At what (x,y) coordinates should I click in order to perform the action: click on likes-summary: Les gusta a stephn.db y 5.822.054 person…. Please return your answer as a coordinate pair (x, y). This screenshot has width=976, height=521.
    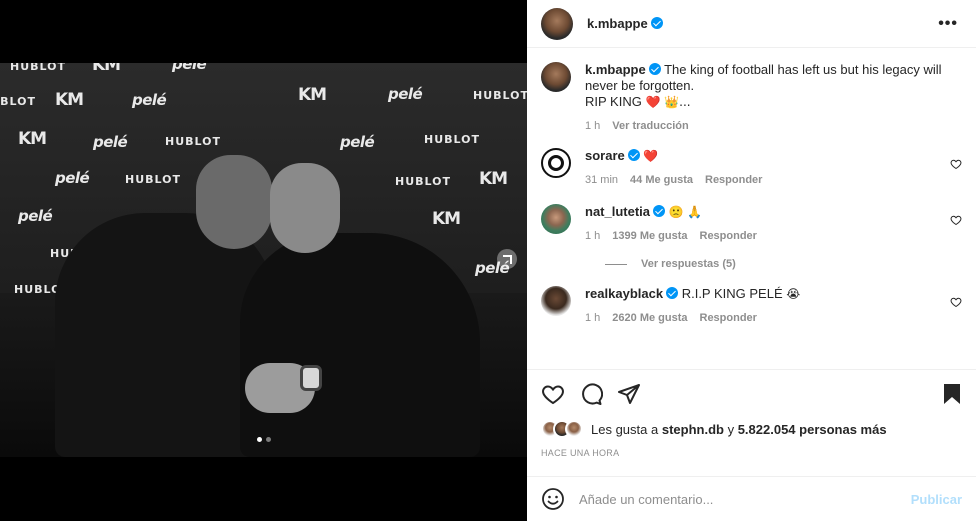
    Looking at the image, I should click on (751, 429).